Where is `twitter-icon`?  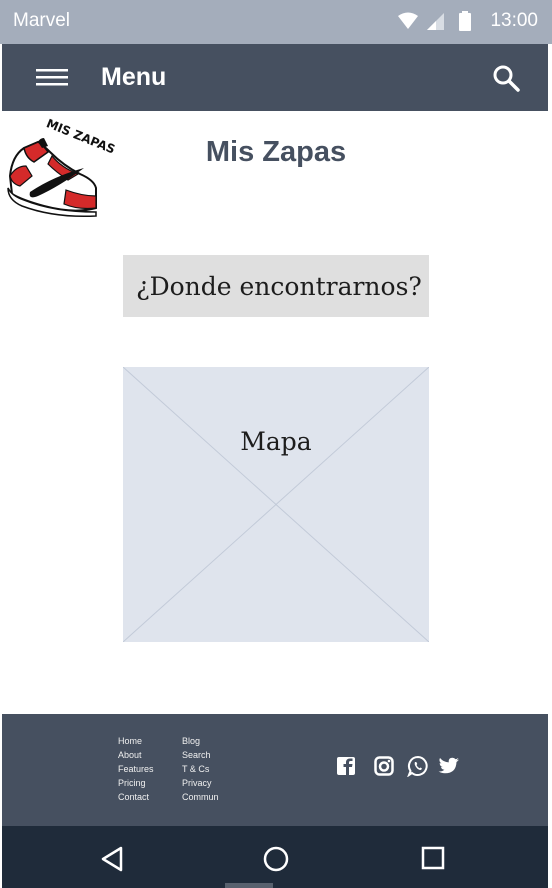
twitter-icon is located at coordinates (449, 766).